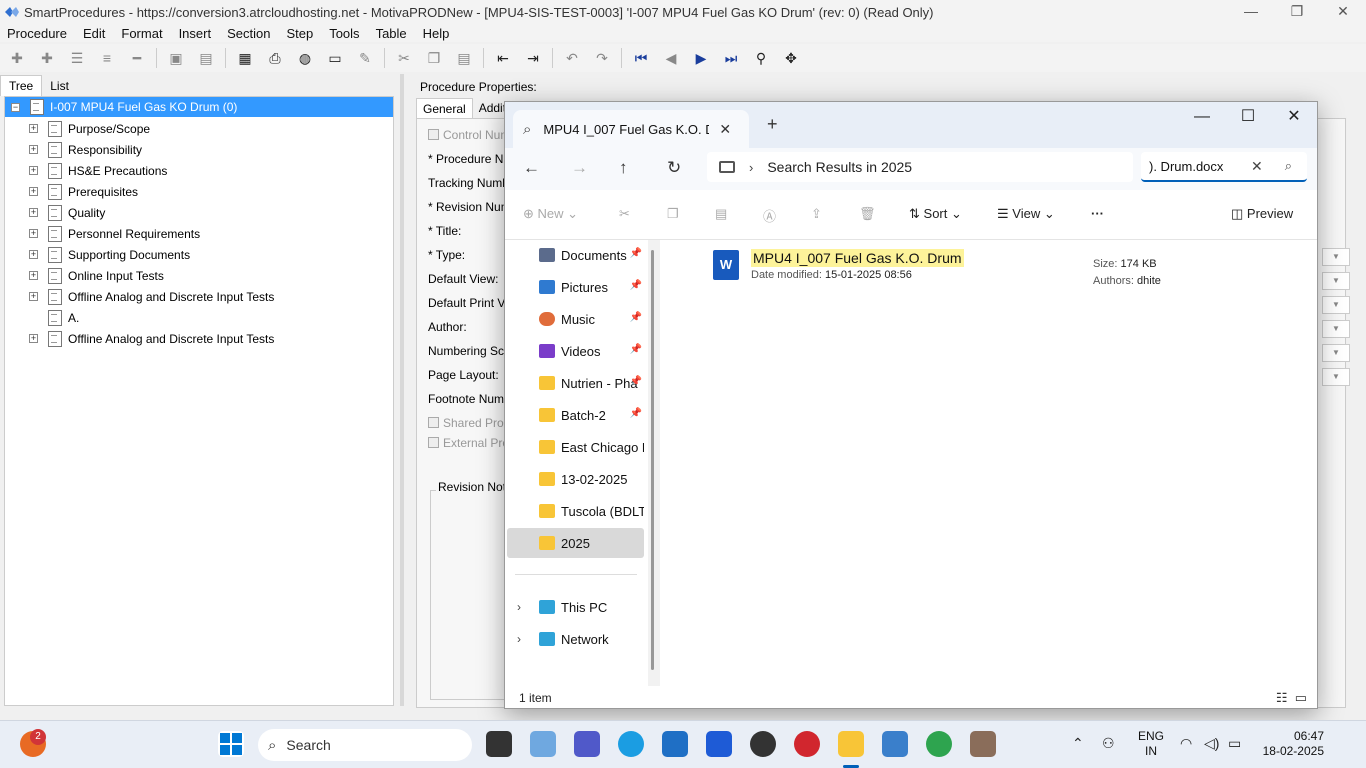 Image resolution: width=1366 pixels, height=768 pixels. I want to click on battery-icon: ▭, so click(1234, 743).